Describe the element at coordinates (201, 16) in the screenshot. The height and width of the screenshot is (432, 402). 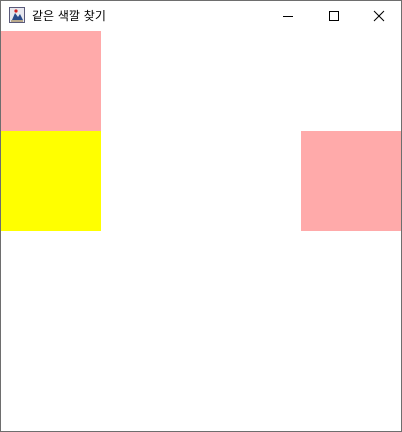
I see `title-bar: 같은 색깔 찾기` at that location.